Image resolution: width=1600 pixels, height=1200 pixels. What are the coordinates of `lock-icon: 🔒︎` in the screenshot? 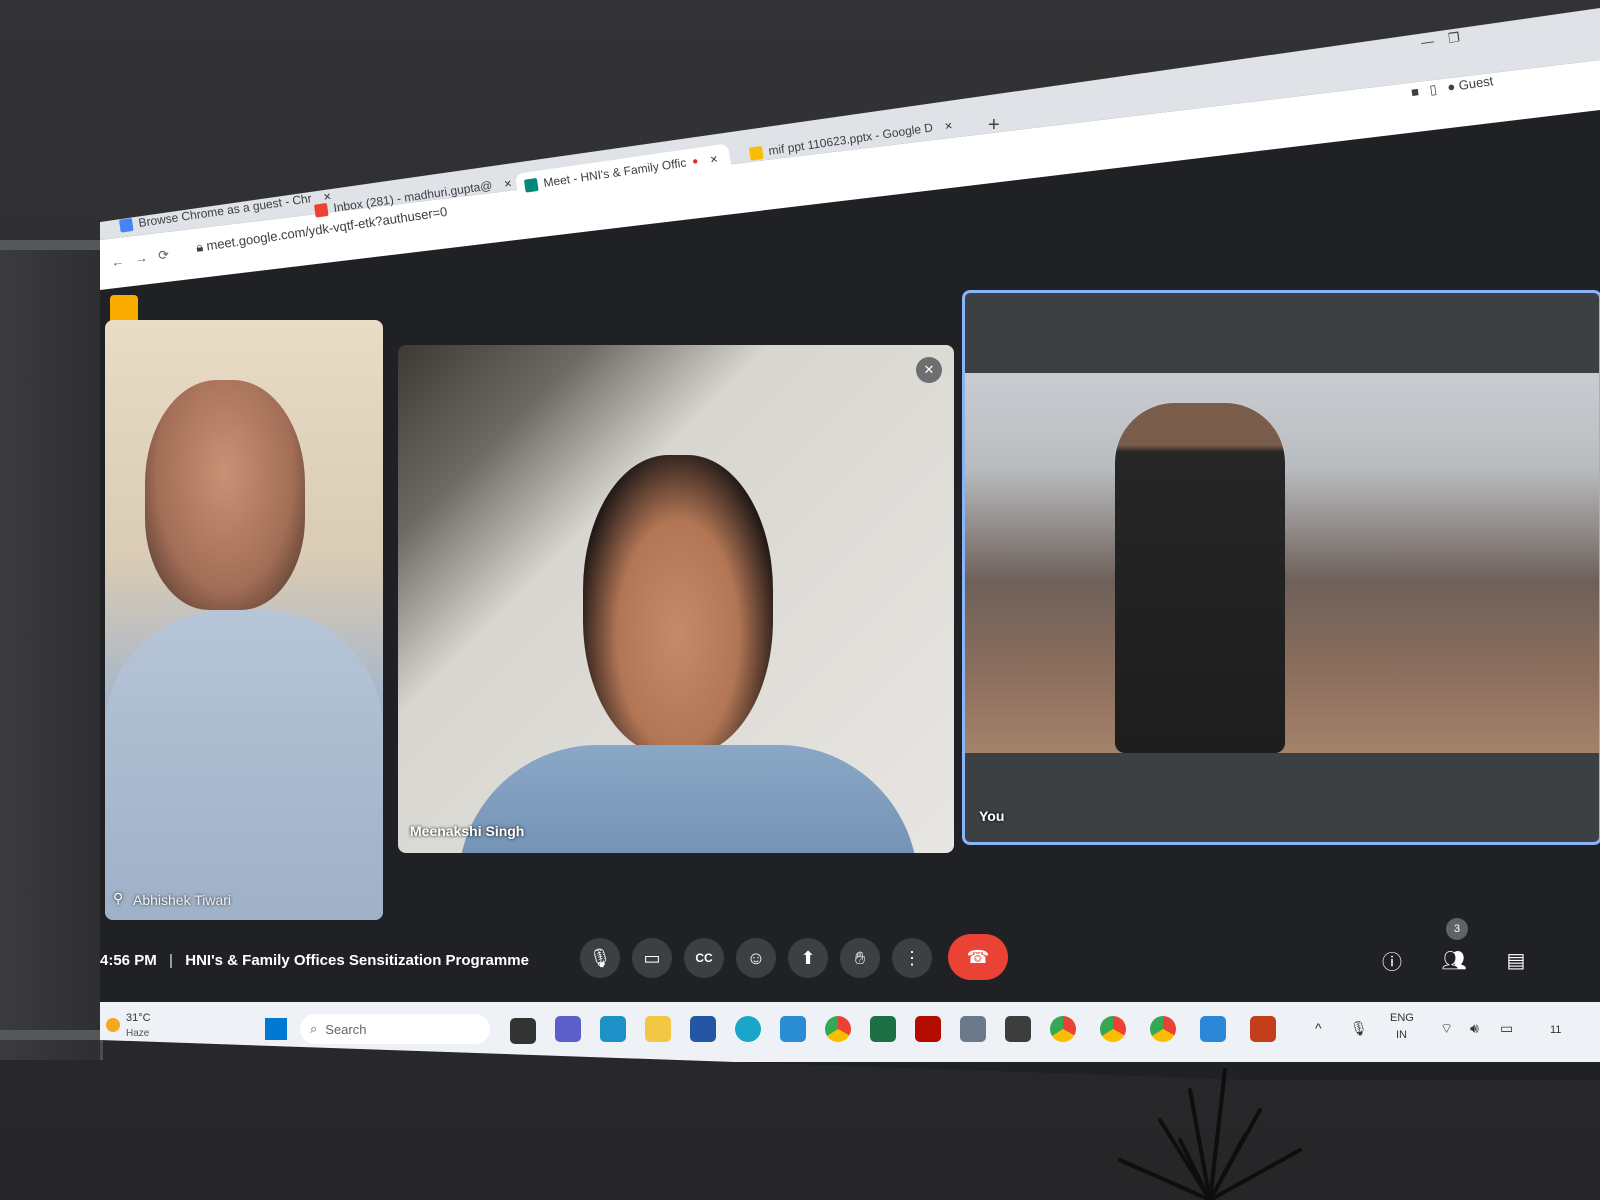 It's located at (199, 247).